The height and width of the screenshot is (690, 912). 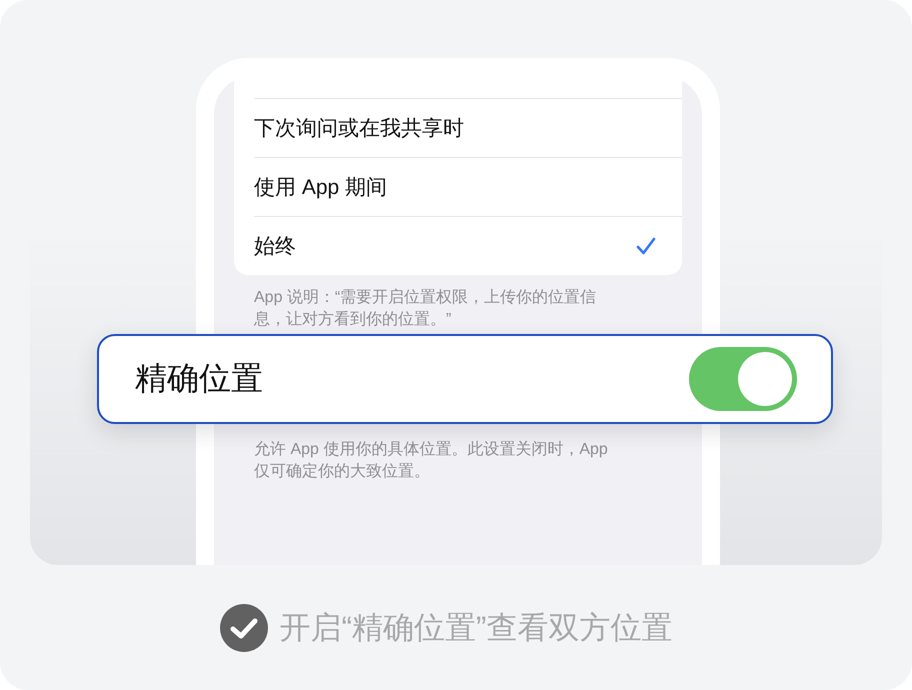 I want to click on option-row: 使用 App 期间, so click(x=468, y=186).